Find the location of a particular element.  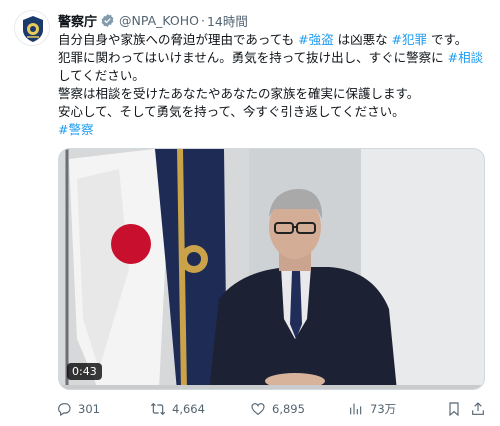

tweet-header: 警察庁 @NPA_KOHO · 14時間 is located at coordinates (153, 20).